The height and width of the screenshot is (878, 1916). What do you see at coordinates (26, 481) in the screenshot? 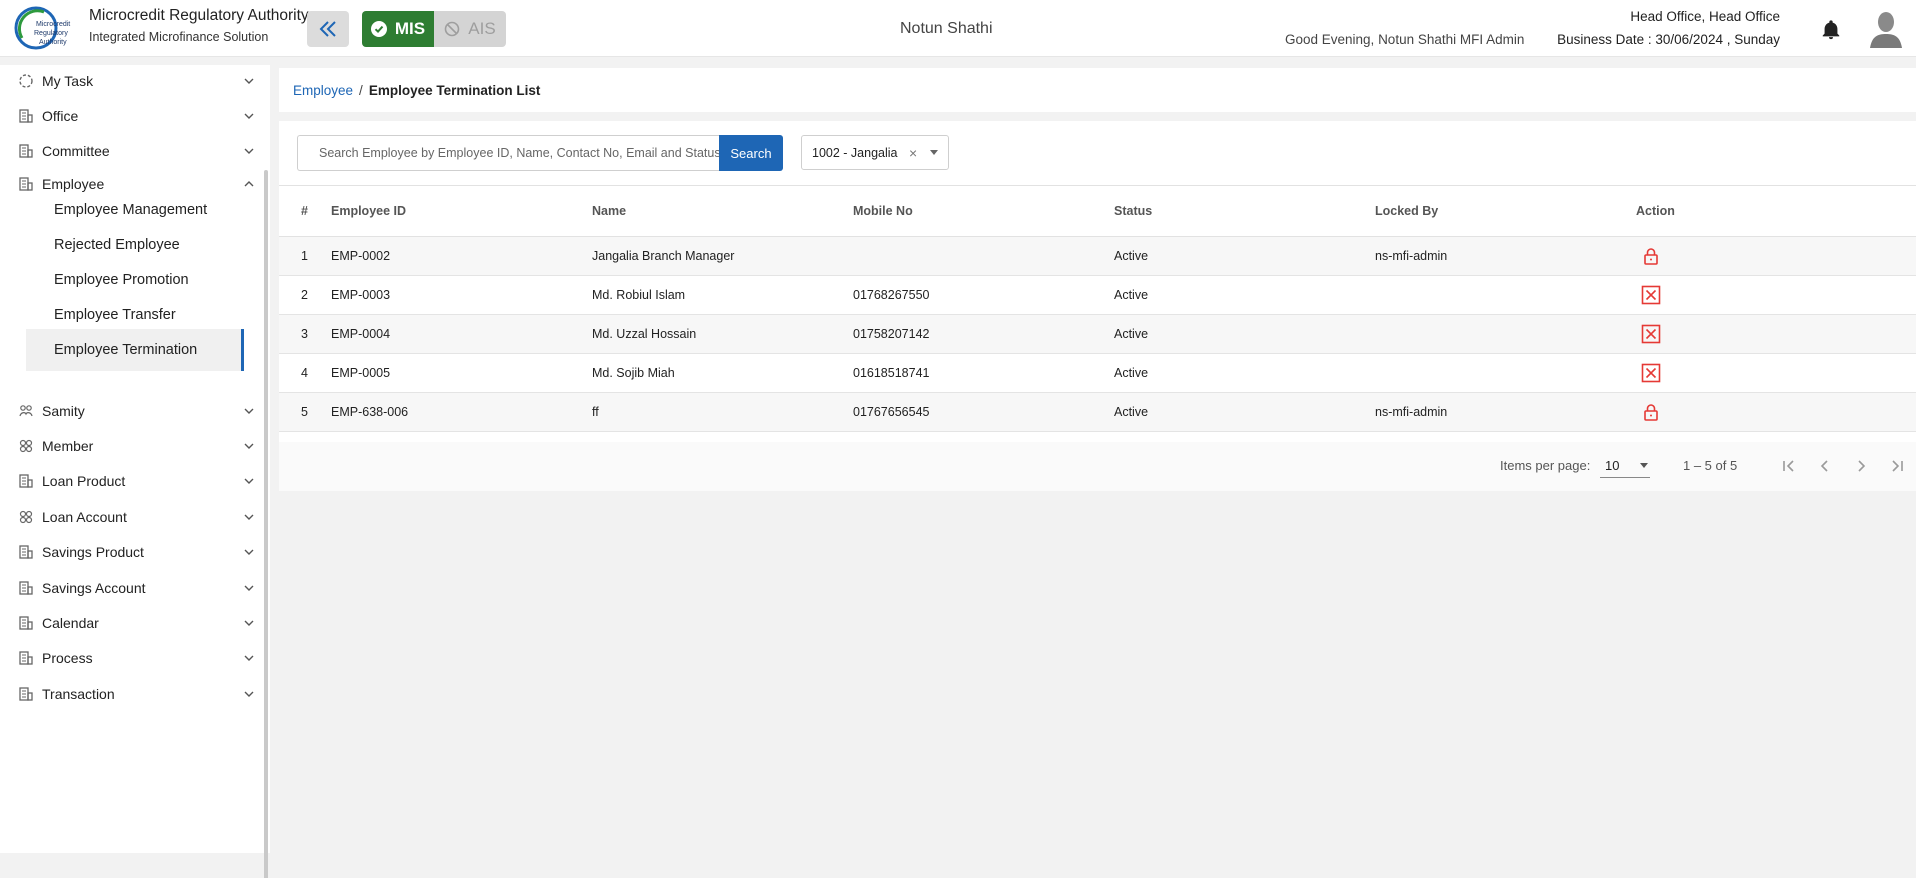
I see `loan-product-icon` at bounding box center [26, 481].